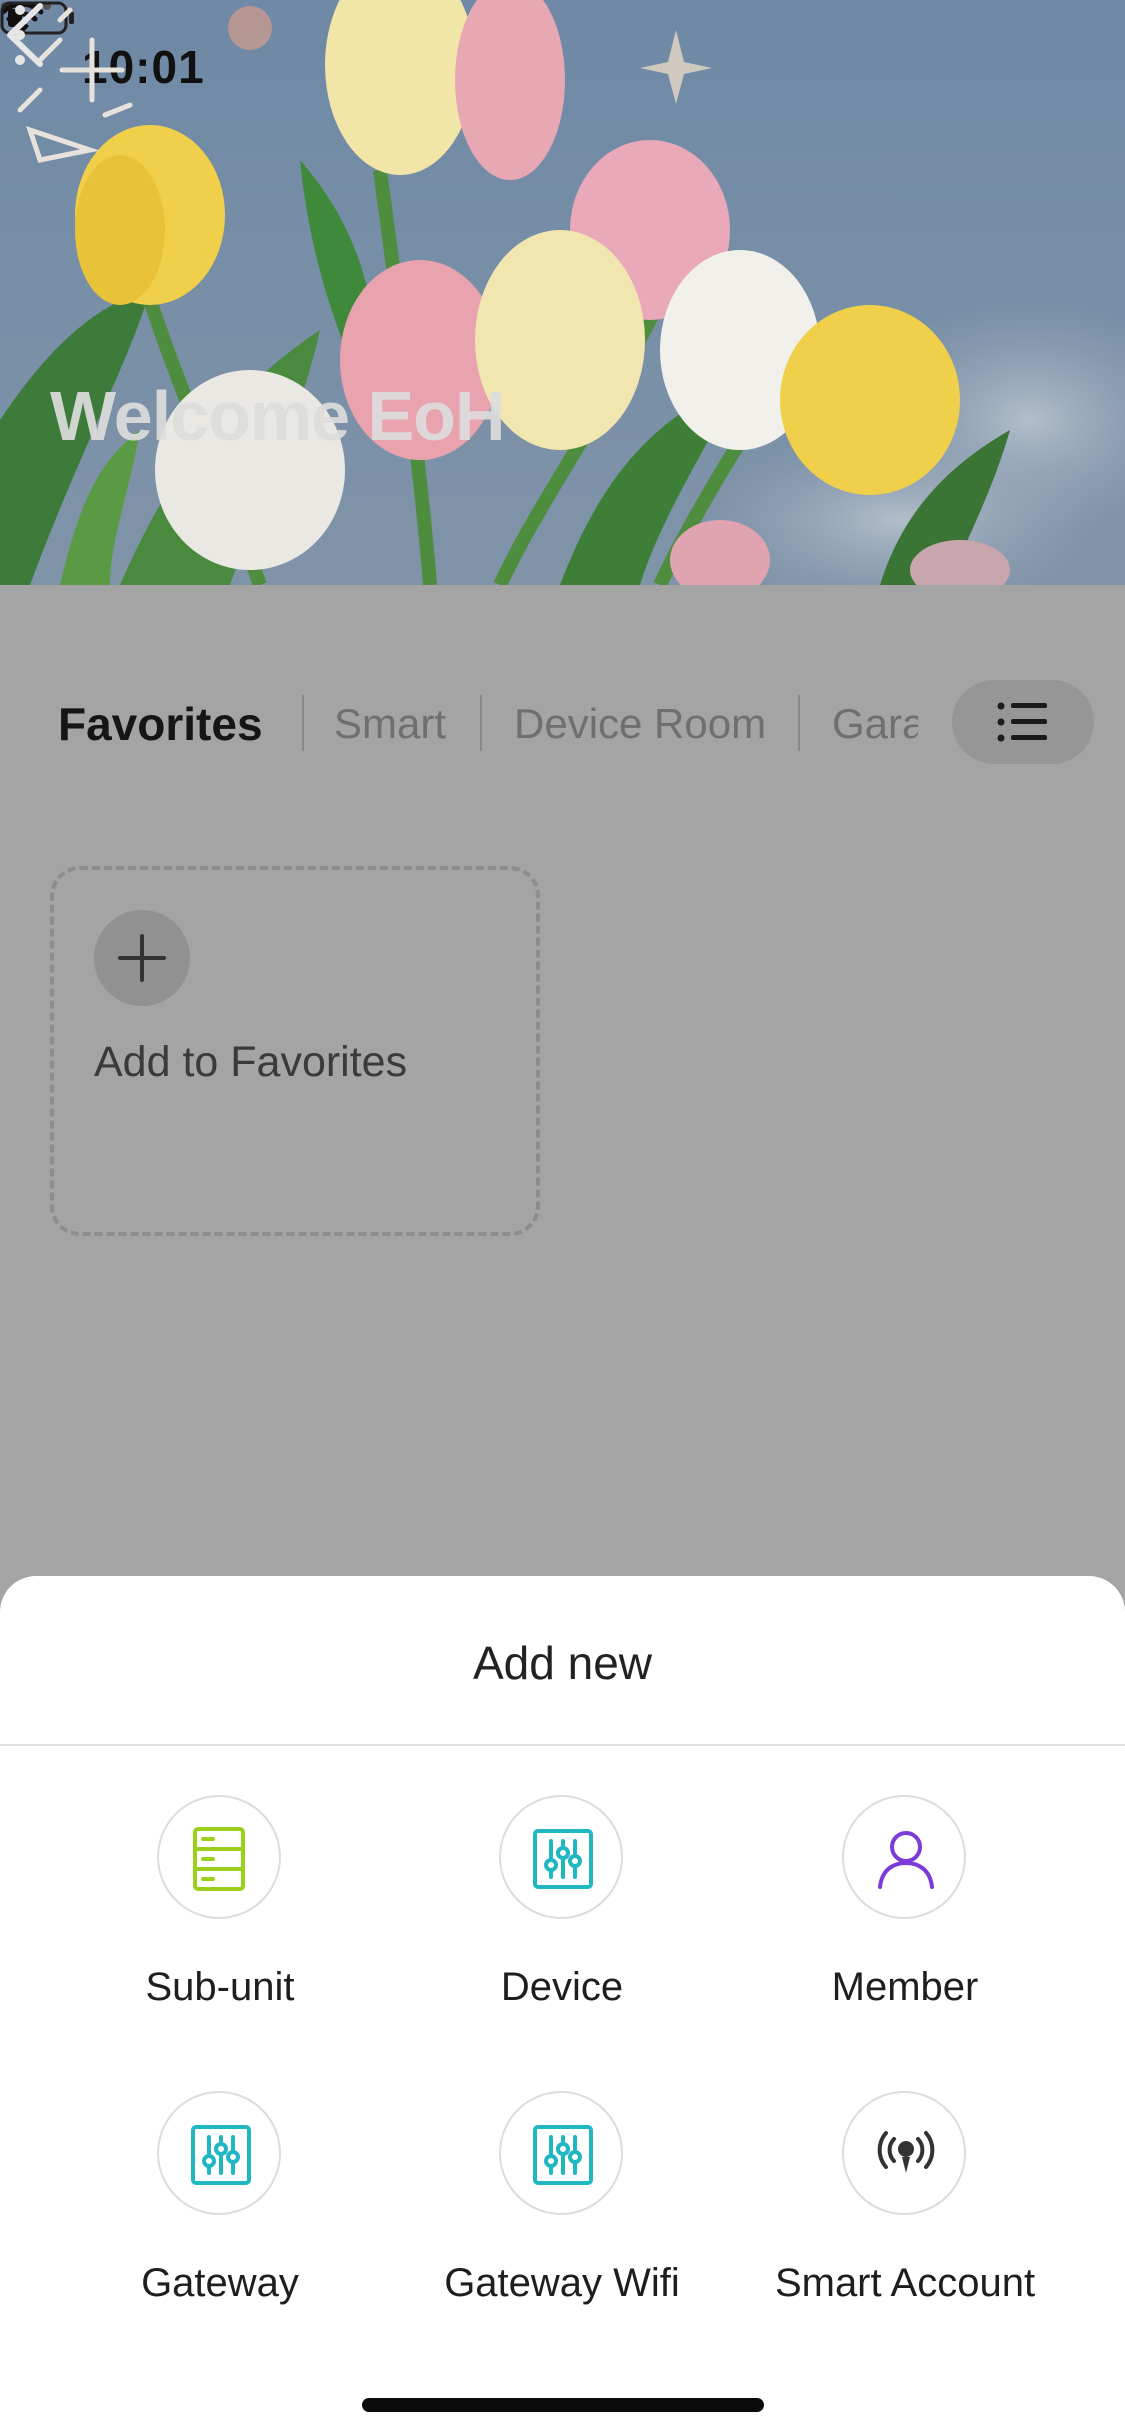 Image resolution: width=1125 pixels, height=2436 pixels. I want to click on option-gateway-wifi-circle, so click(561, 2153).